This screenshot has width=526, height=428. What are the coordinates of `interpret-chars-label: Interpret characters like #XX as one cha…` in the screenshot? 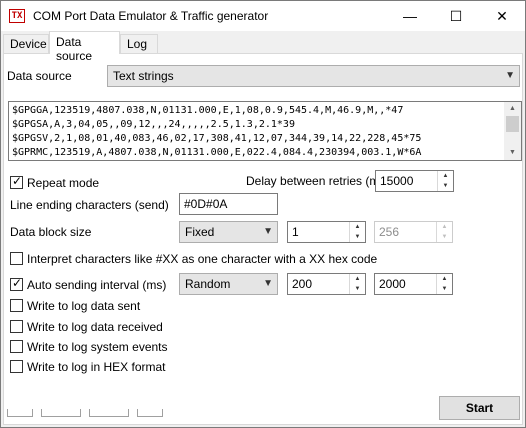 It's located at (202, 259).